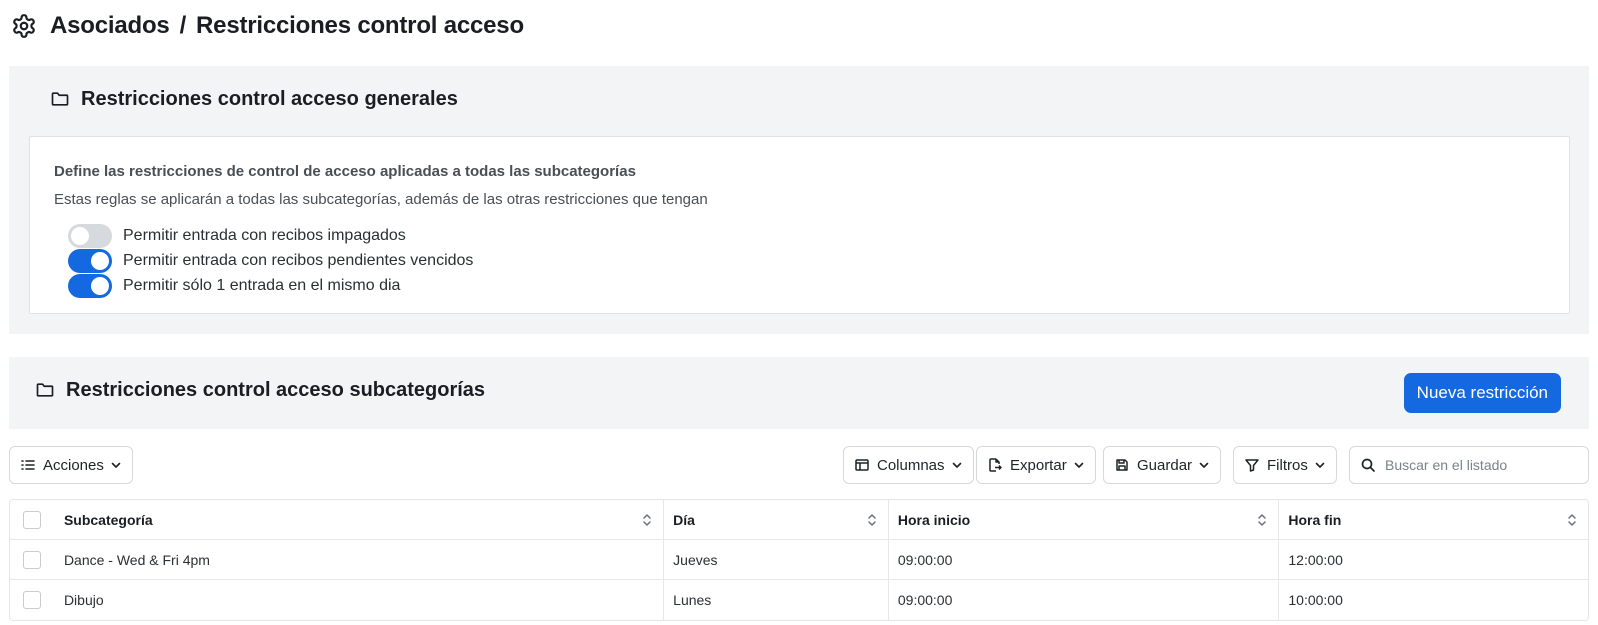  I want to click on column-header-subcategoria: Subcategoría, so click(360, 519).